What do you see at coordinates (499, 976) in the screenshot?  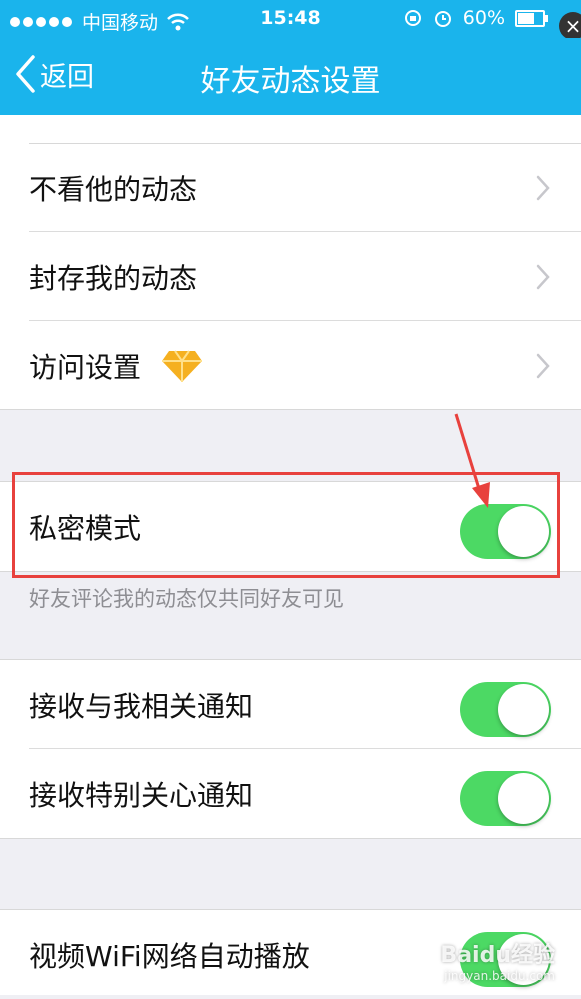 I see `watermark-url: jingyan.baidu.com` at bounding box center [499, 976].